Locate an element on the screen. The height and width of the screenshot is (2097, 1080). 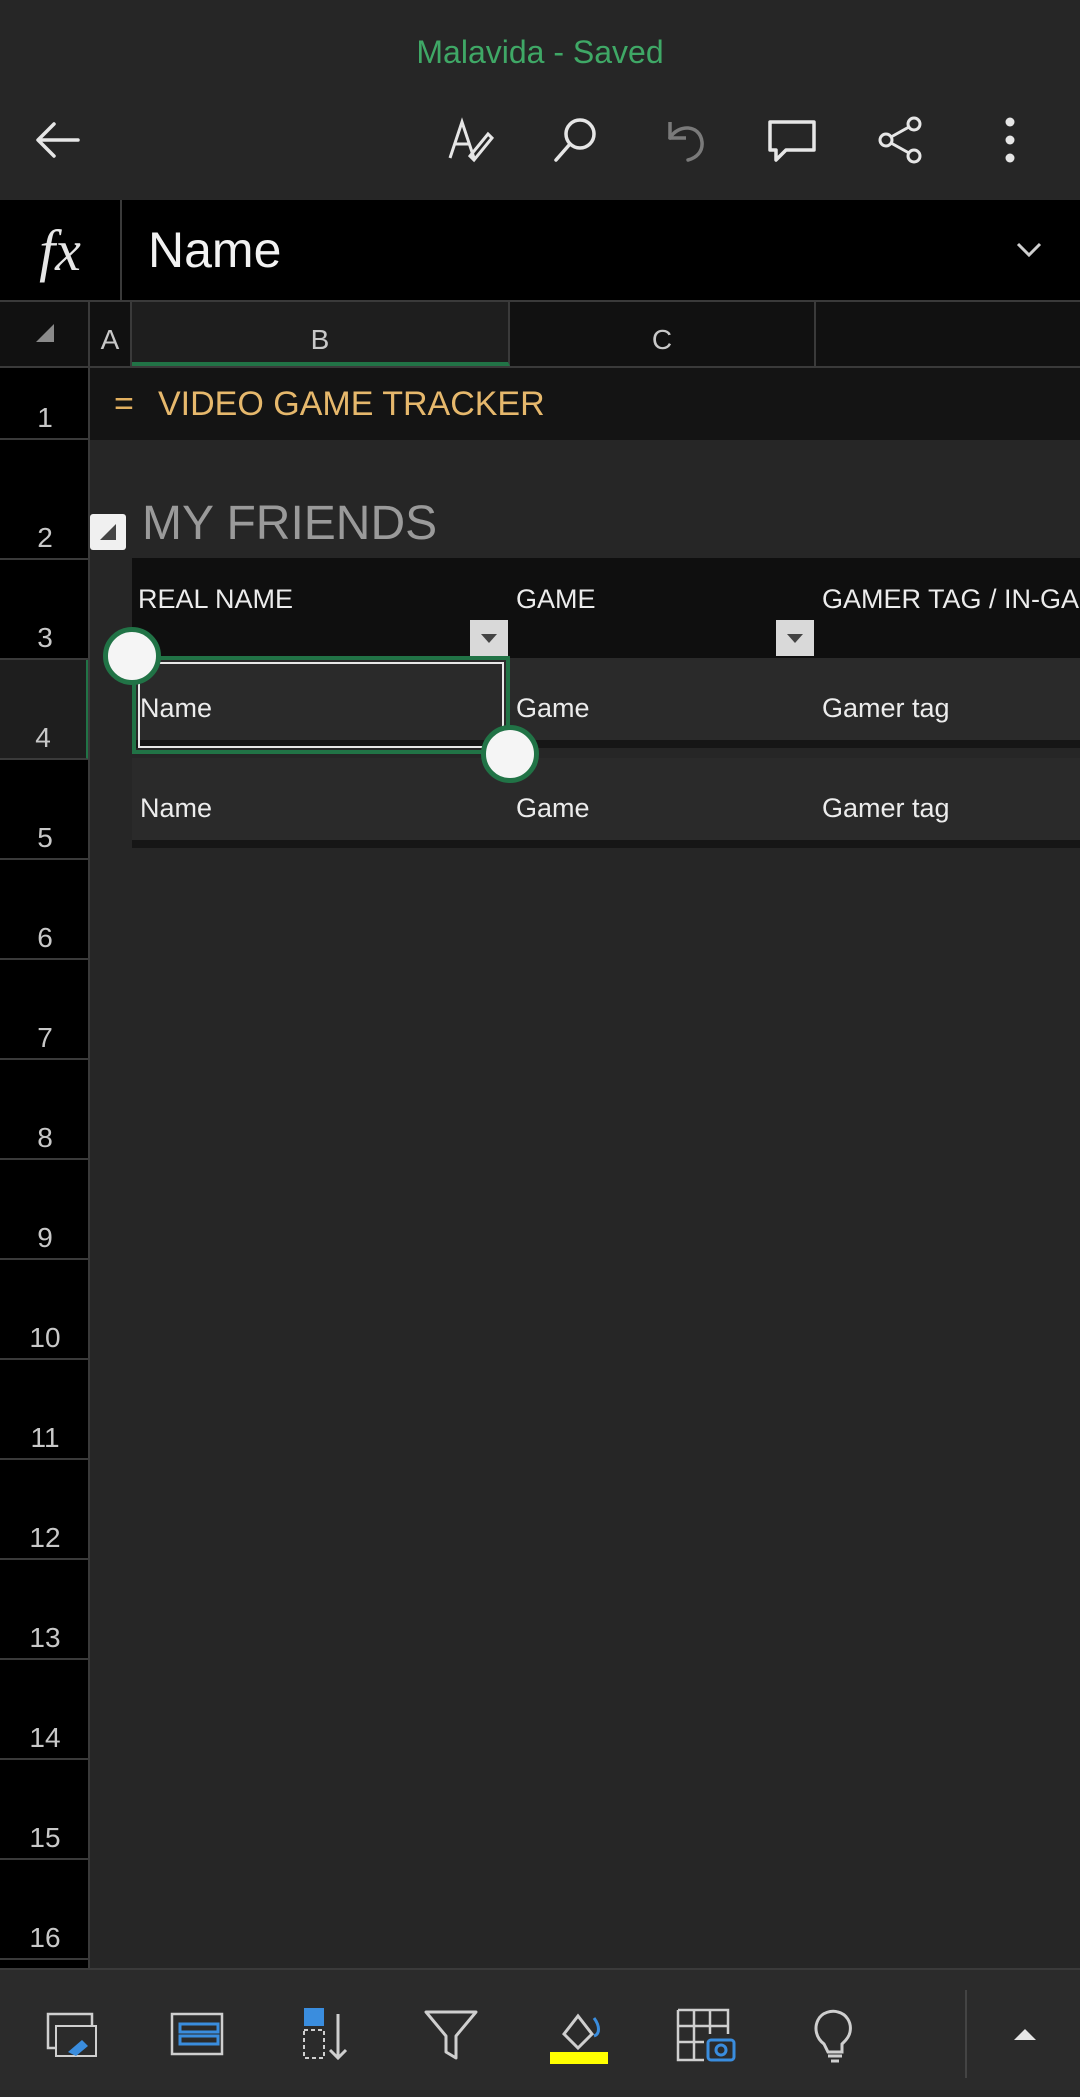
share-icon is located at coordinates (900, 140).